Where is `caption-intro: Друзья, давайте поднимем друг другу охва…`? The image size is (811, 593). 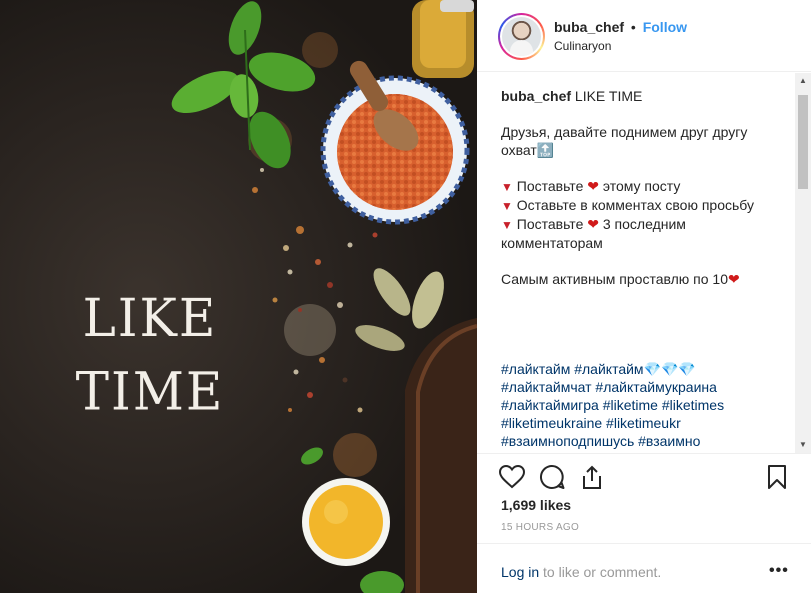
caption-intro: Друзья, давайте поднимем друг другу охва… is located at coordinates (626, 141).